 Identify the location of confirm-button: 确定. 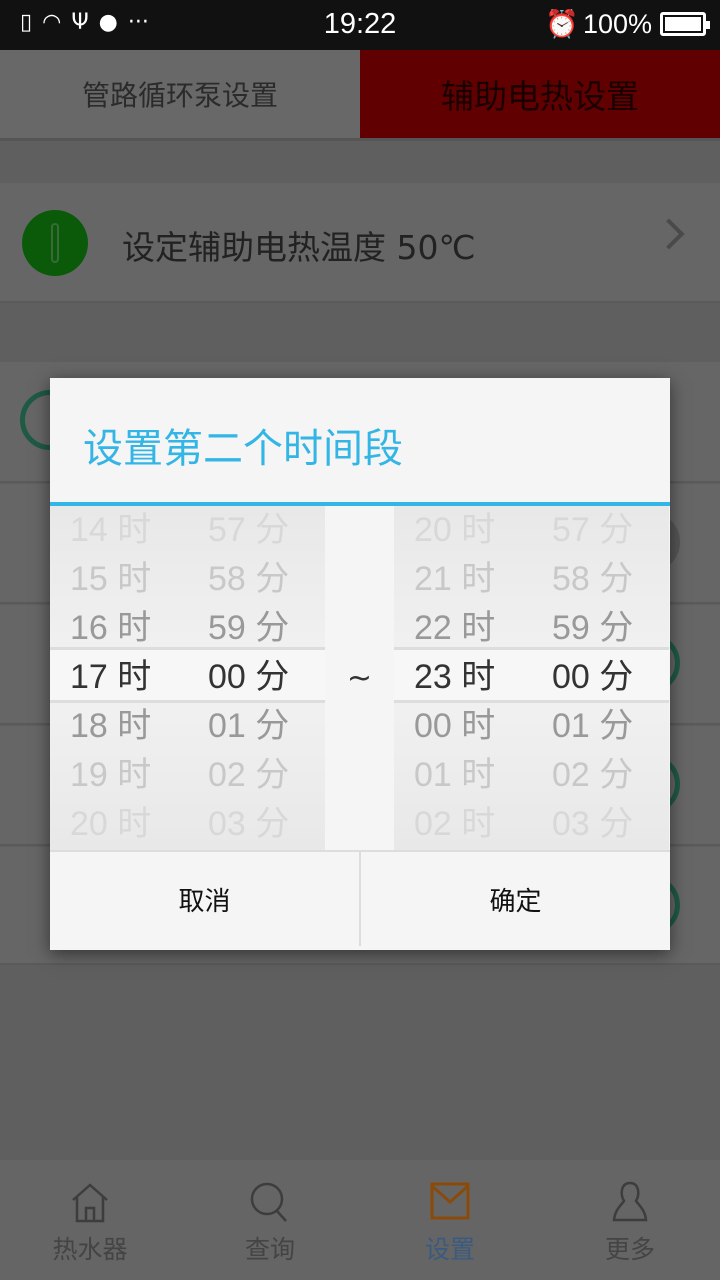
(514, 899).